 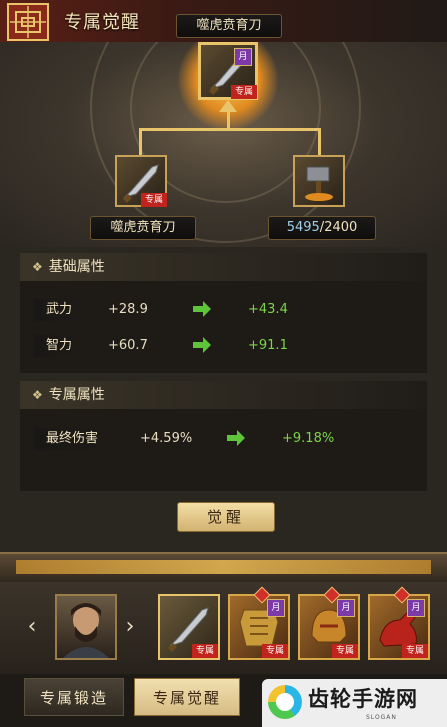 What do you see at coordinates (303, 227) in the screenshot?
I see `material-count-current: 5495` at bounding box center [303, 227].